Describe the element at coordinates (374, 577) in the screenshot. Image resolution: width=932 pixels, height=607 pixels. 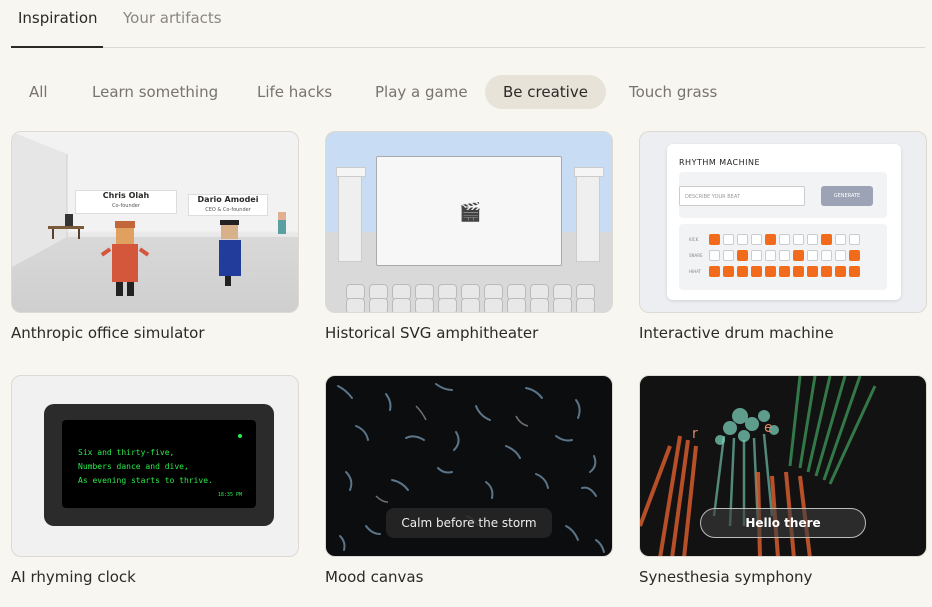
I see `card-title: Mood canvas` at that location.